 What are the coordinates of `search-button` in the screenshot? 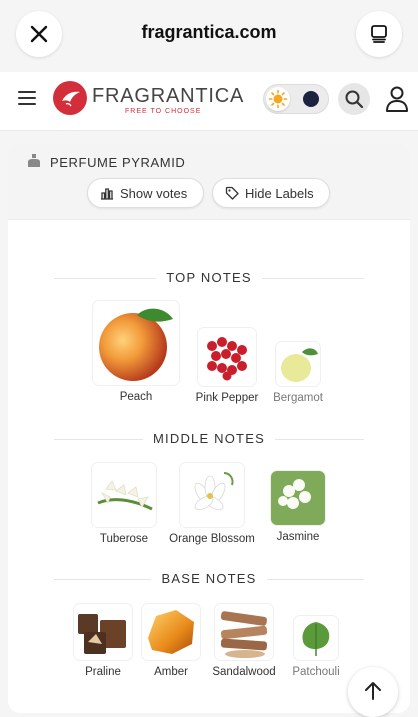 It's located at (354, 99).